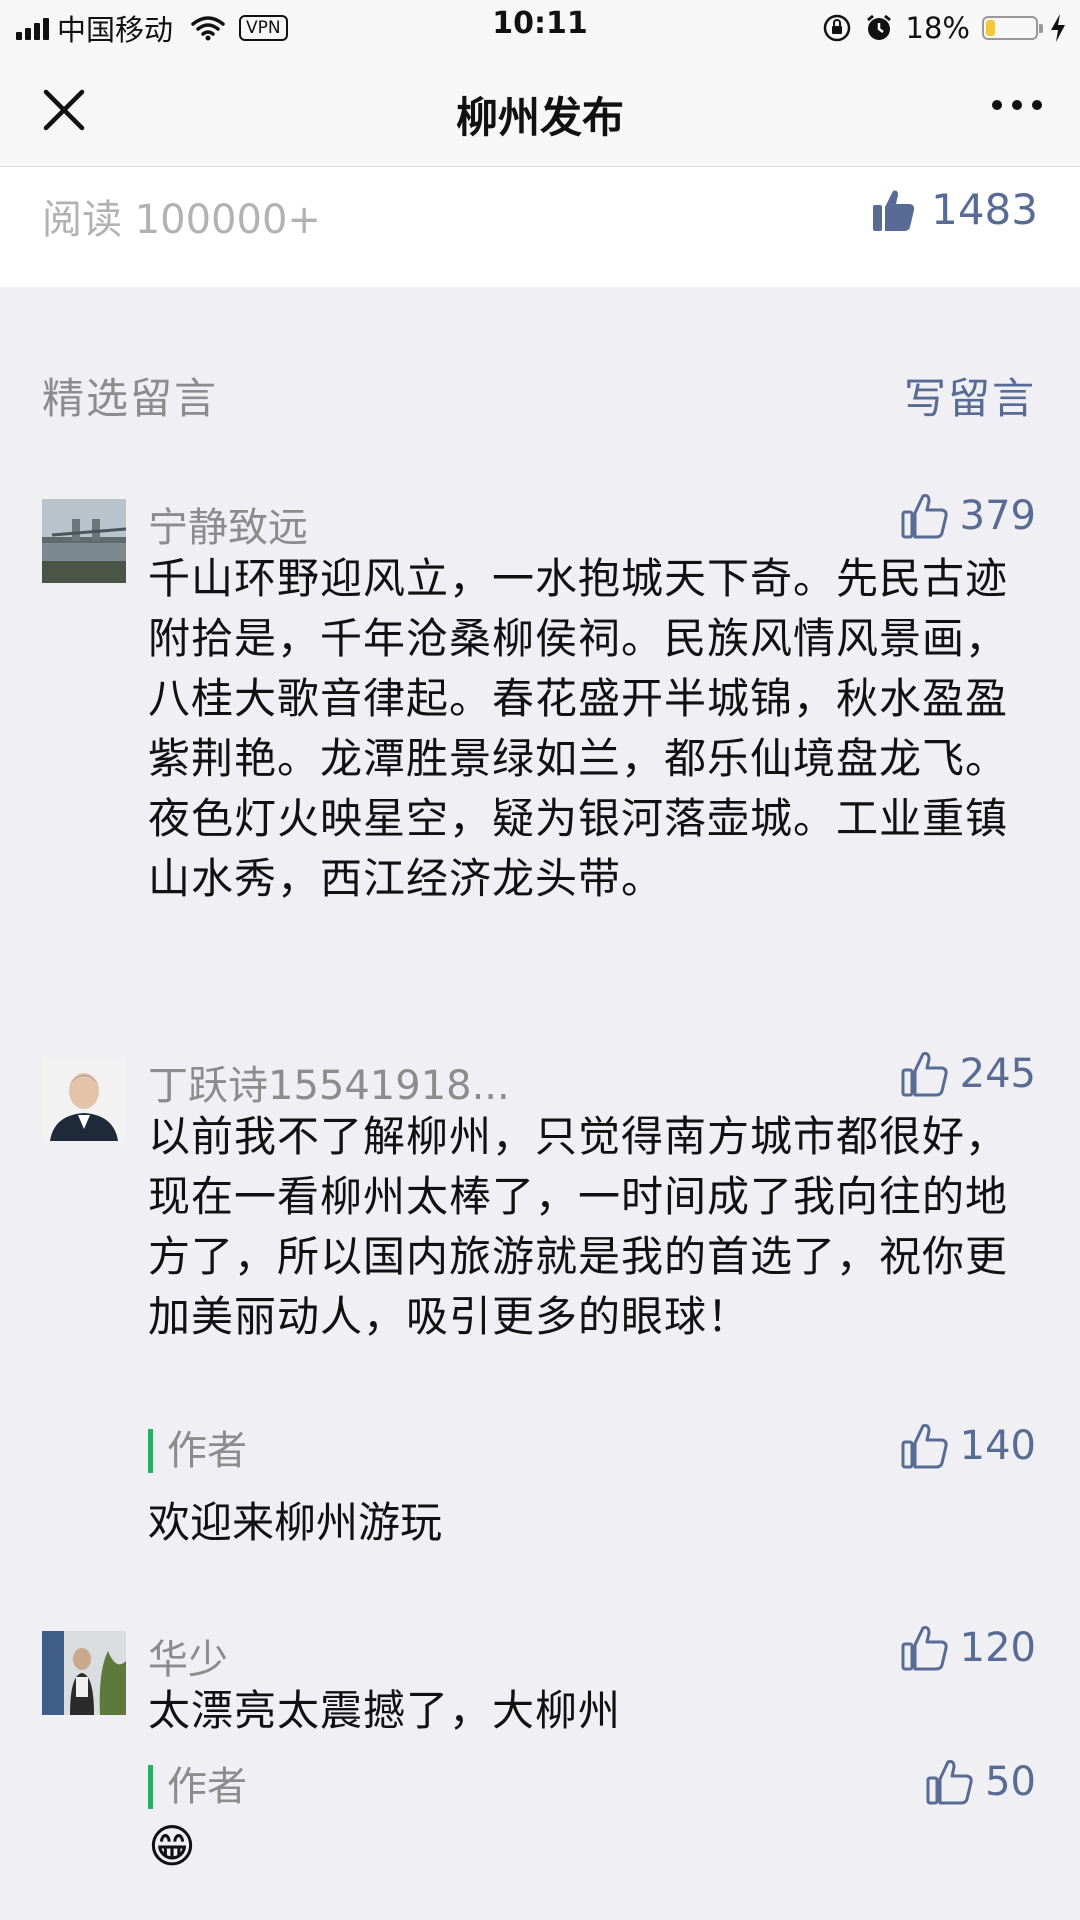 This screenshot has width=1080, height=1920. I want to click on comment-author: 宁静致远, so click(228, 528).